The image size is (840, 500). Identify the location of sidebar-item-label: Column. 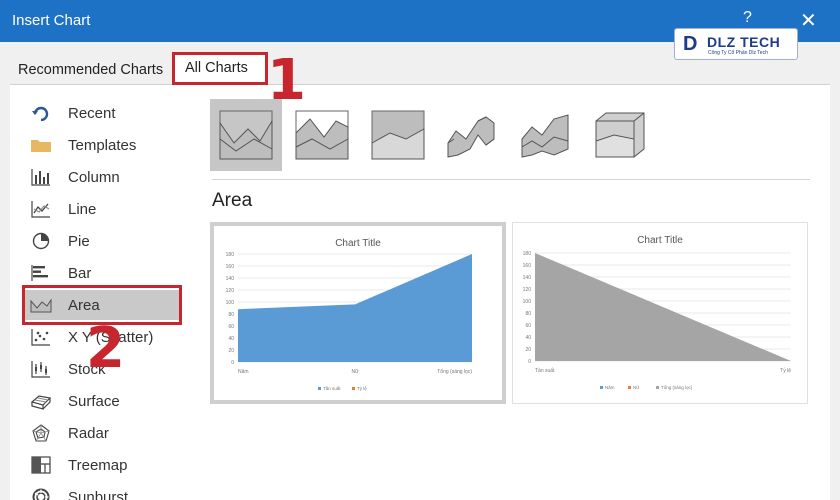
(94, 177).